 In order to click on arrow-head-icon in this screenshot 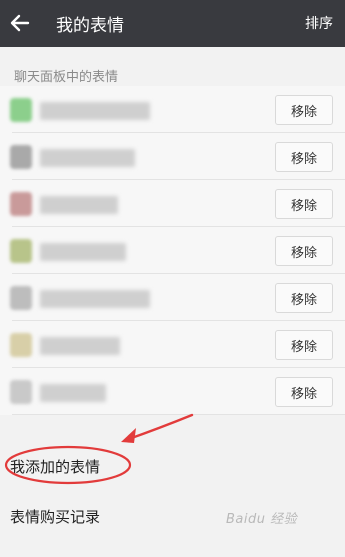, I will do `click(128, 435)`.